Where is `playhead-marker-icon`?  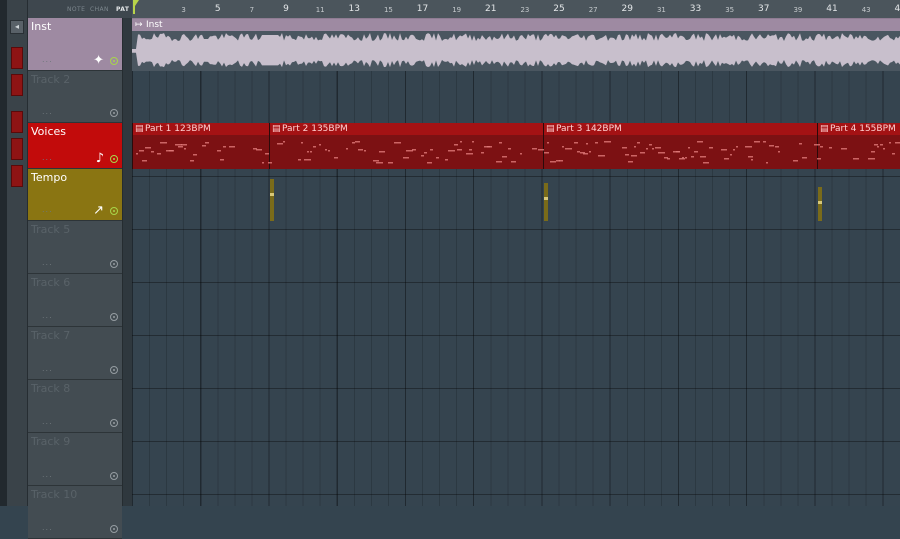
playhead-marker-icon is located at coordinates (136, 4).